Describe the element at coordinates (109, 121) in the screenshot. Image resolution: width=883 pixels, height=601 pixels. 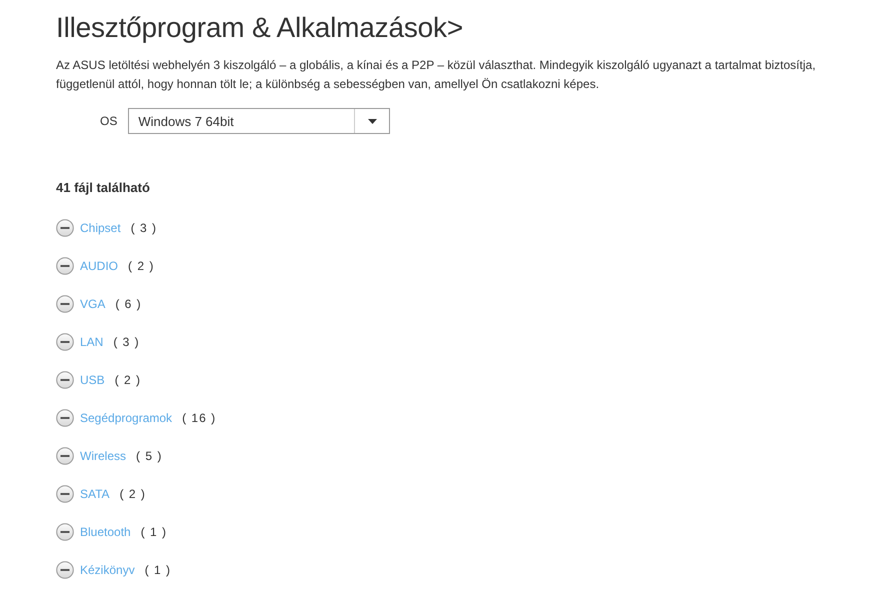
I see `os-label: OS` at that location.